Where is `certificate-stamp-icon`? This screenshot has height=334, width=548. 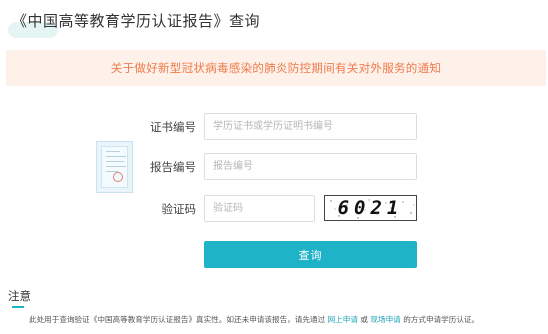
certificate-stamp-icon is located at coordinates (118, 177).